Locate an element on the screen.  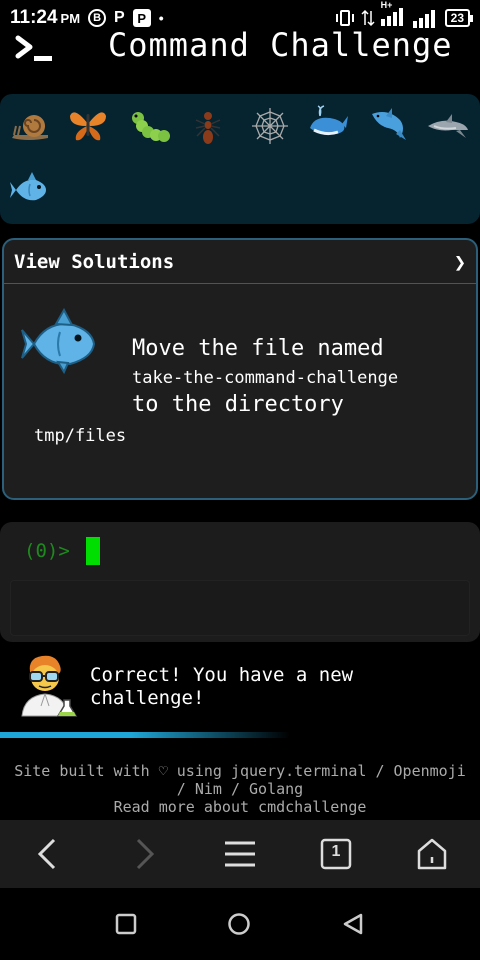
tabs-button: 1 is located at coordinates (336, 854).